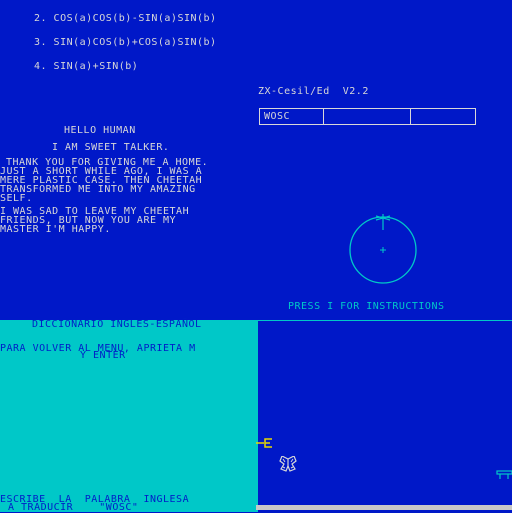 The image size is (512, 513). What do you see at coordinates (125, 42) in the screenshot?
I see `formula-item: 3. SIN(a)COS(b)+COS(a)SIN(b)` at bounding box center [125, 42].